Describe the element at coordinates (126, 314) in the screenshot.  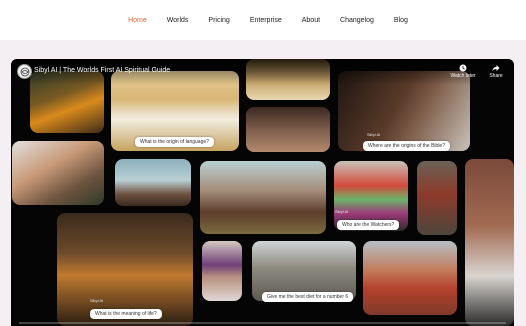
I see `caption-meaning-of-life: What is the meaning of life?` at that location.